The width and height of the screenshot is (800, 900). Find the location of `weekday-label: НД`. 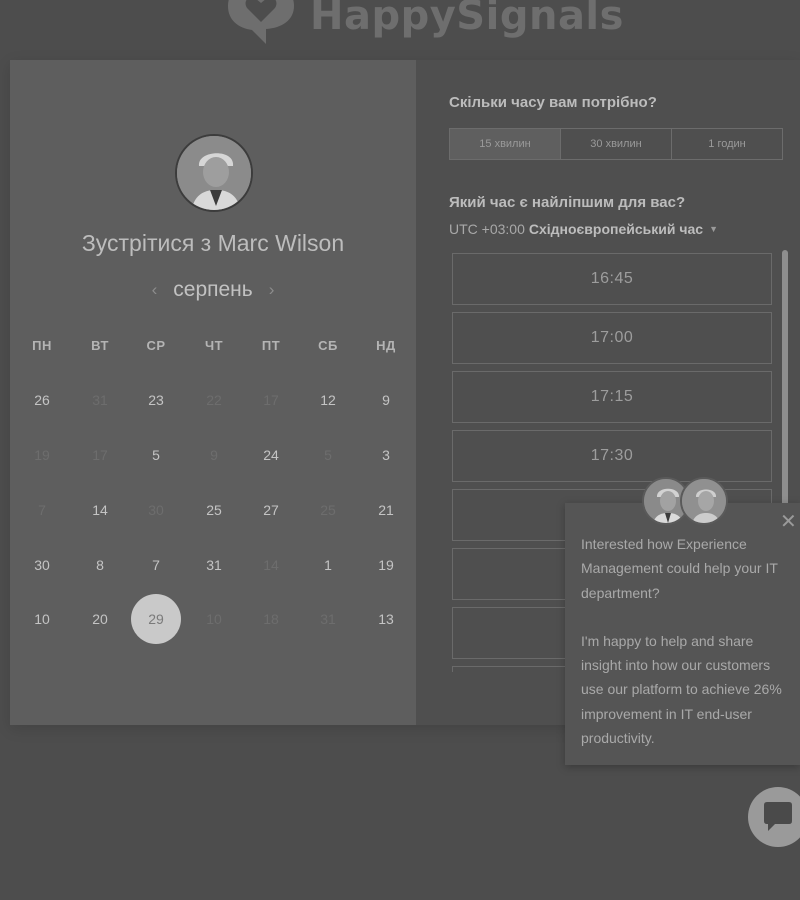

weekday-label: НД is located at coordinates (386, 345).